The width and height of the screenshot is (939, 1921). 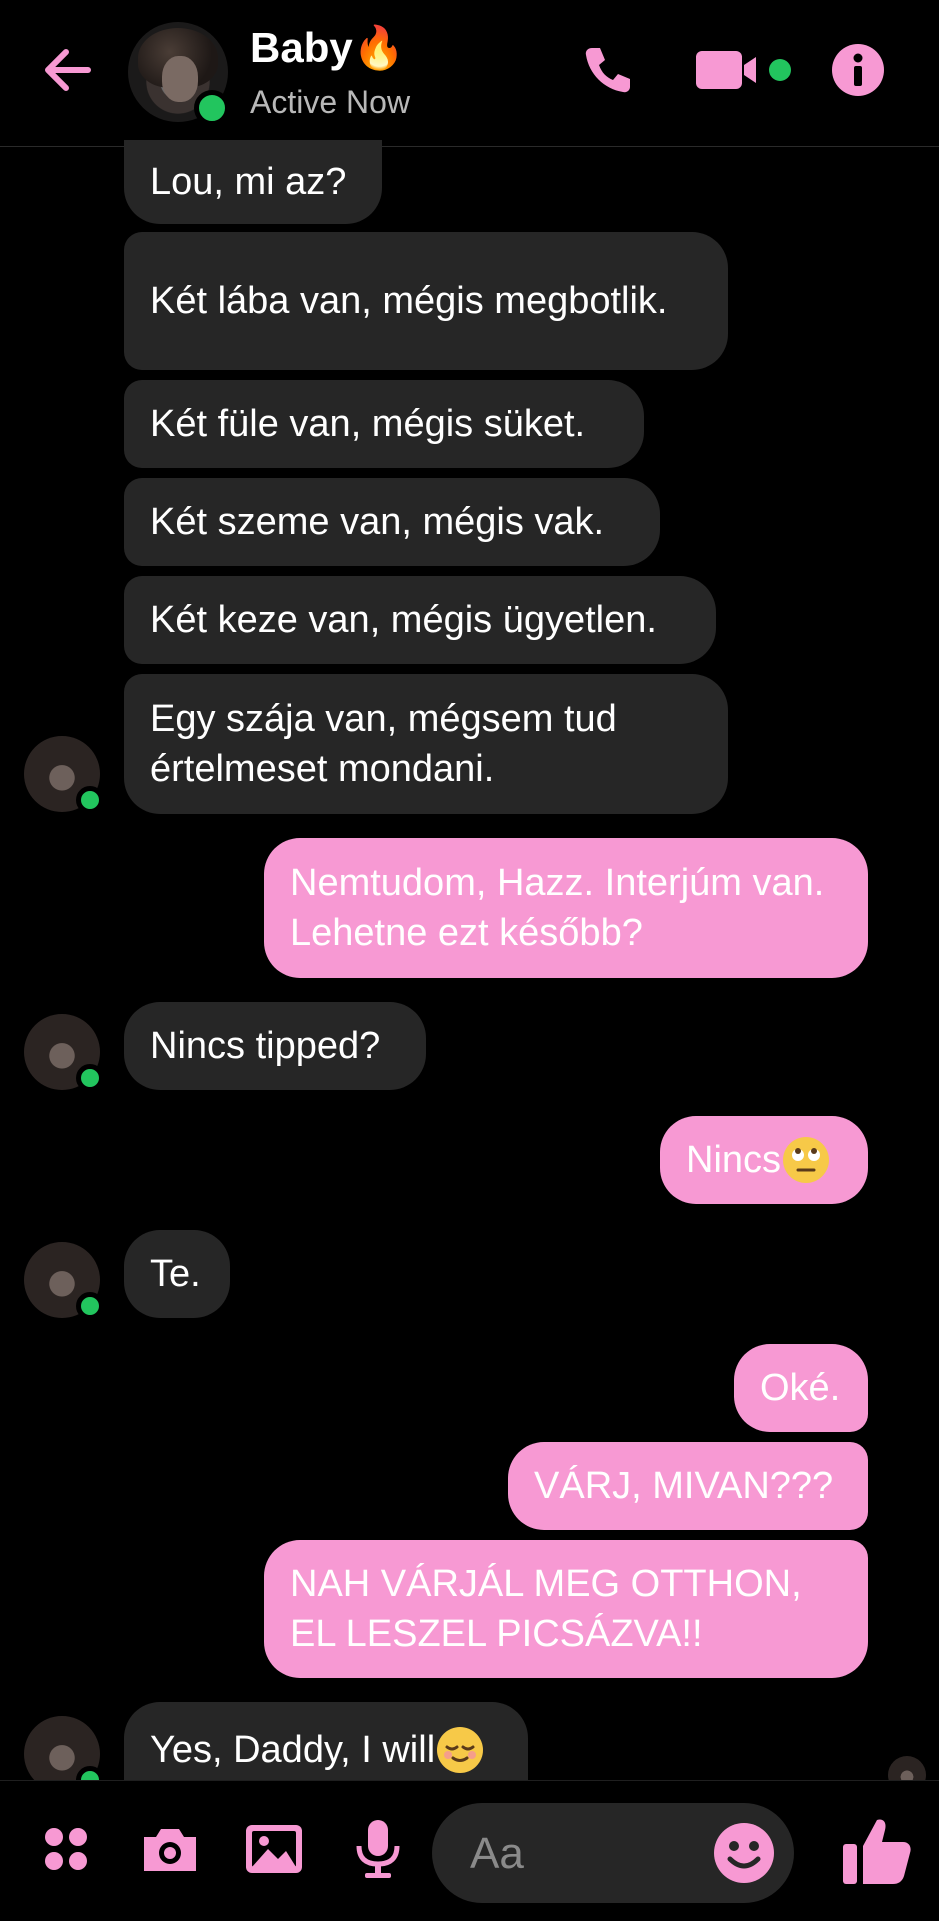 I want to click on message-text: Nincs, so click(x=734, y=1160).